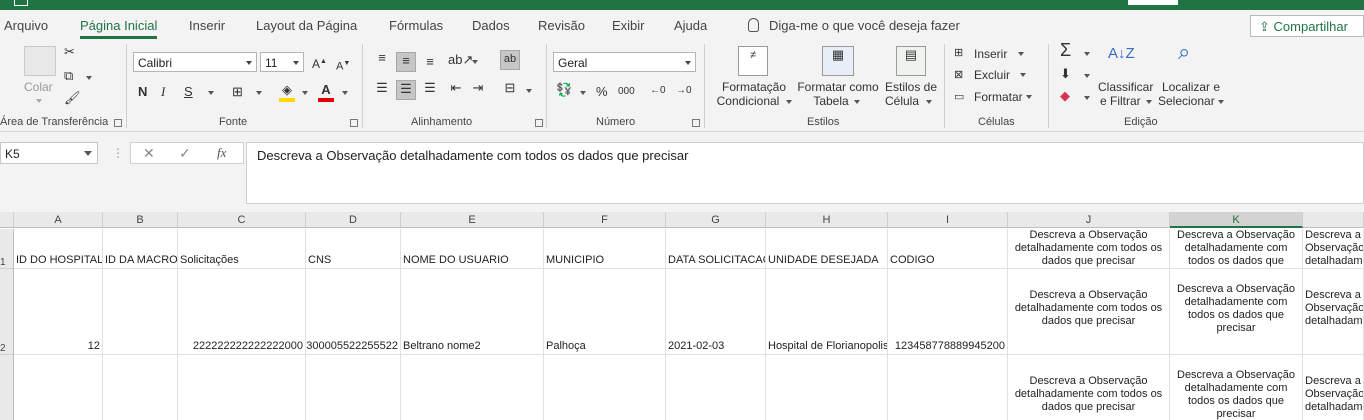  I want to click on column-header-e: E, so click(472, 220).